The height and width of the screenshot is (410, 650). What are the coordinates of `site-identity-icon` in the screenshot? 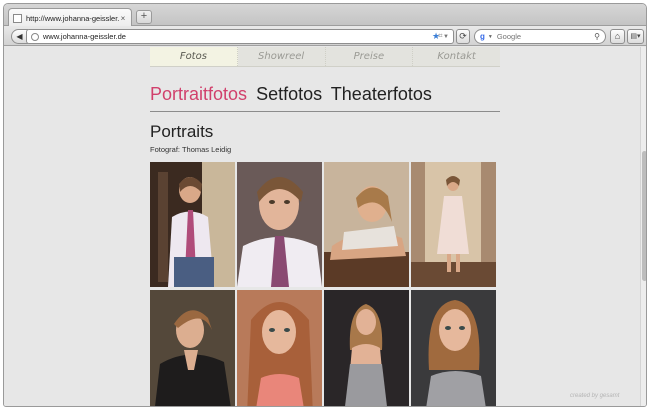 It's located at (35, 36).